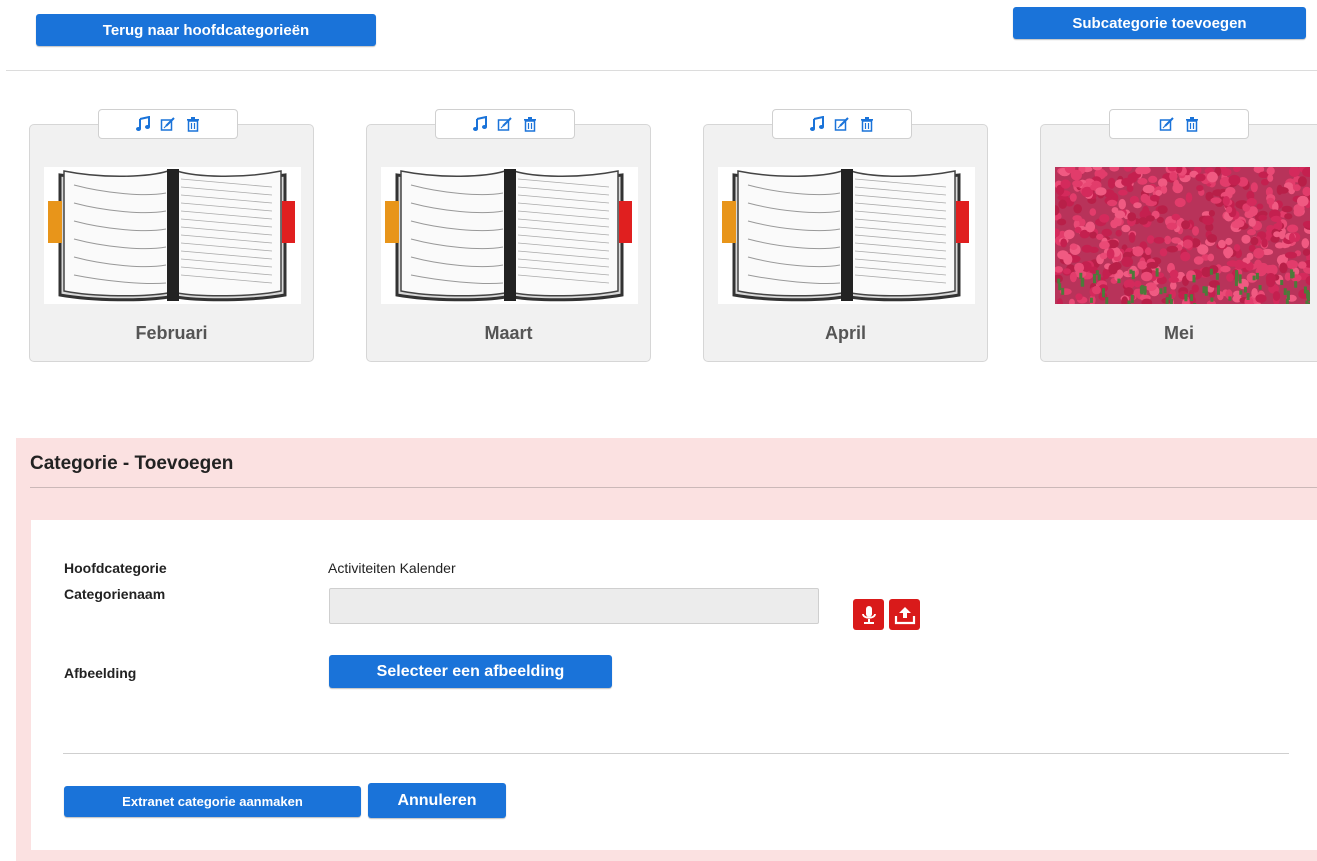 The height and width of the screenshot is (861, 1317). I want to click on category-label: April, so click(845, 333).